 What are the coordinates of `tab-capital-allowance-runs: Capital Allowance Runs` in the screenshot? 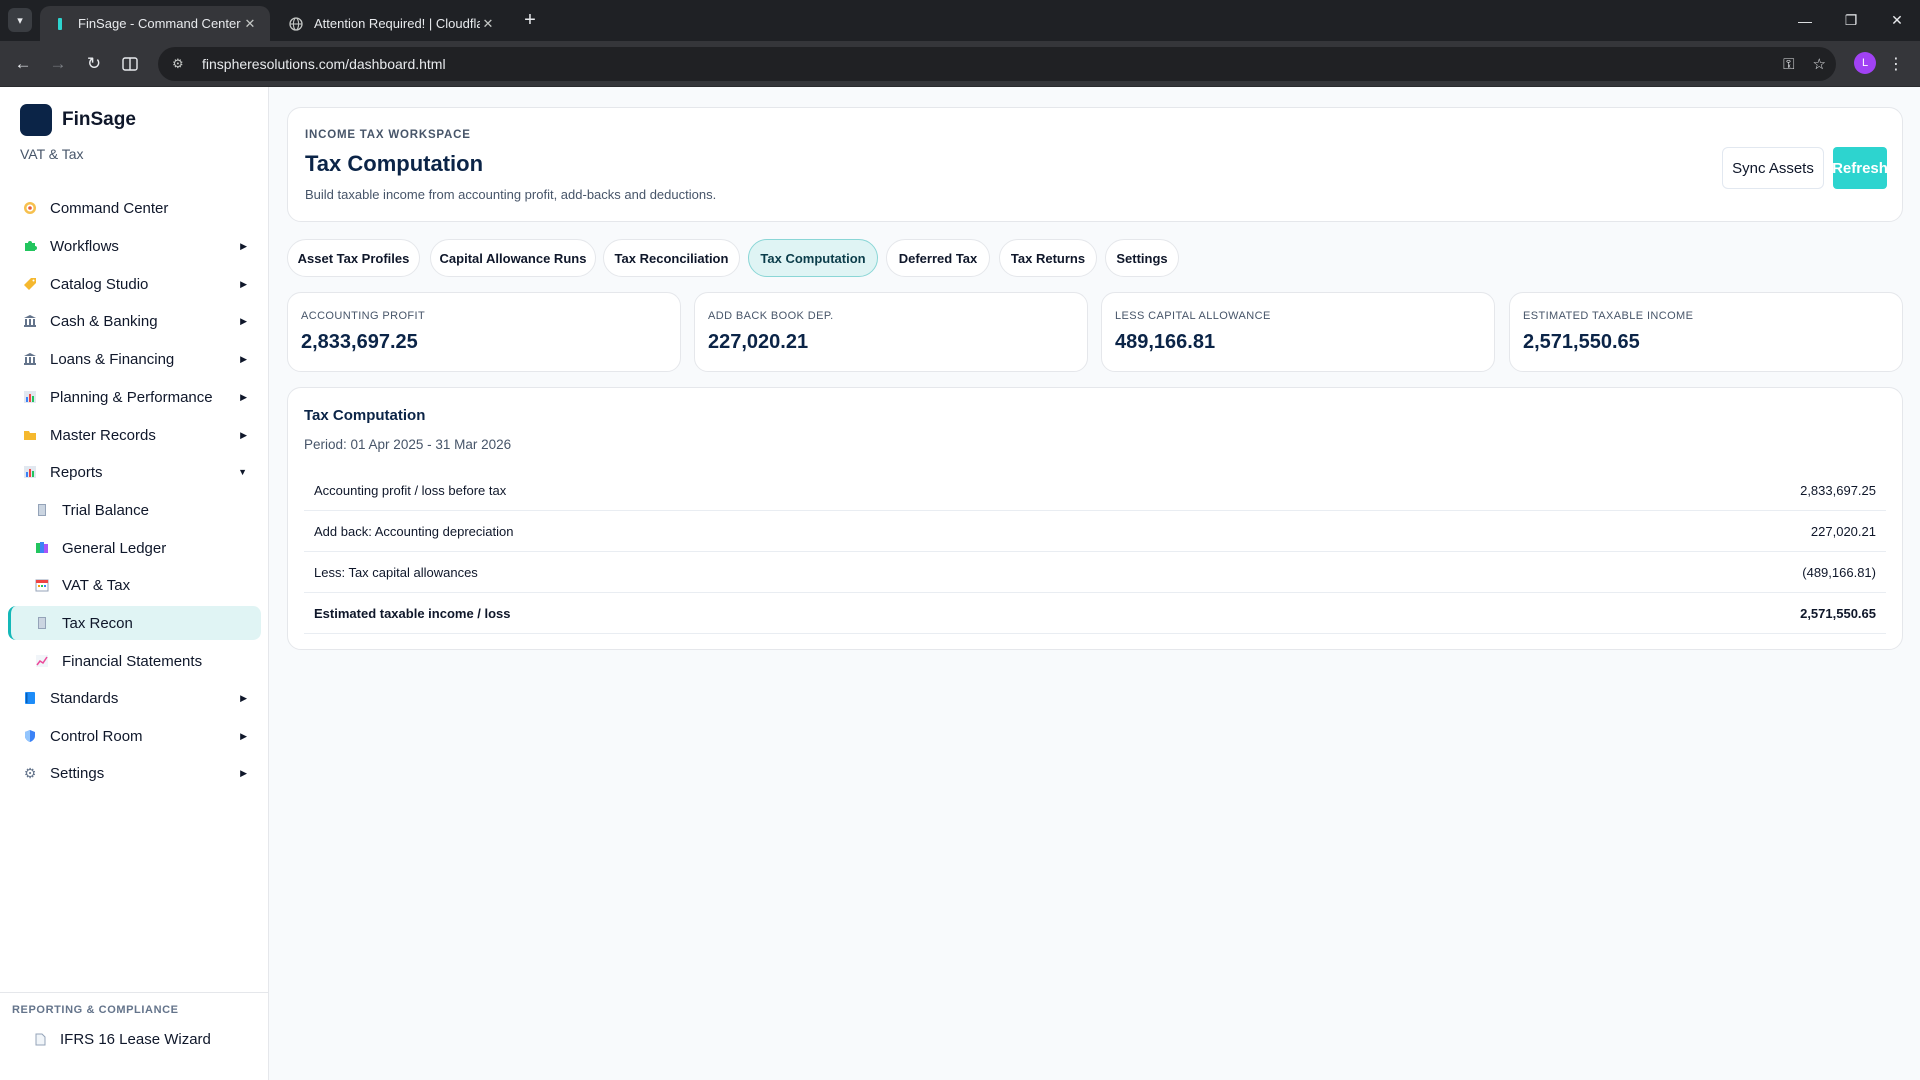 It's located at (513, 258).